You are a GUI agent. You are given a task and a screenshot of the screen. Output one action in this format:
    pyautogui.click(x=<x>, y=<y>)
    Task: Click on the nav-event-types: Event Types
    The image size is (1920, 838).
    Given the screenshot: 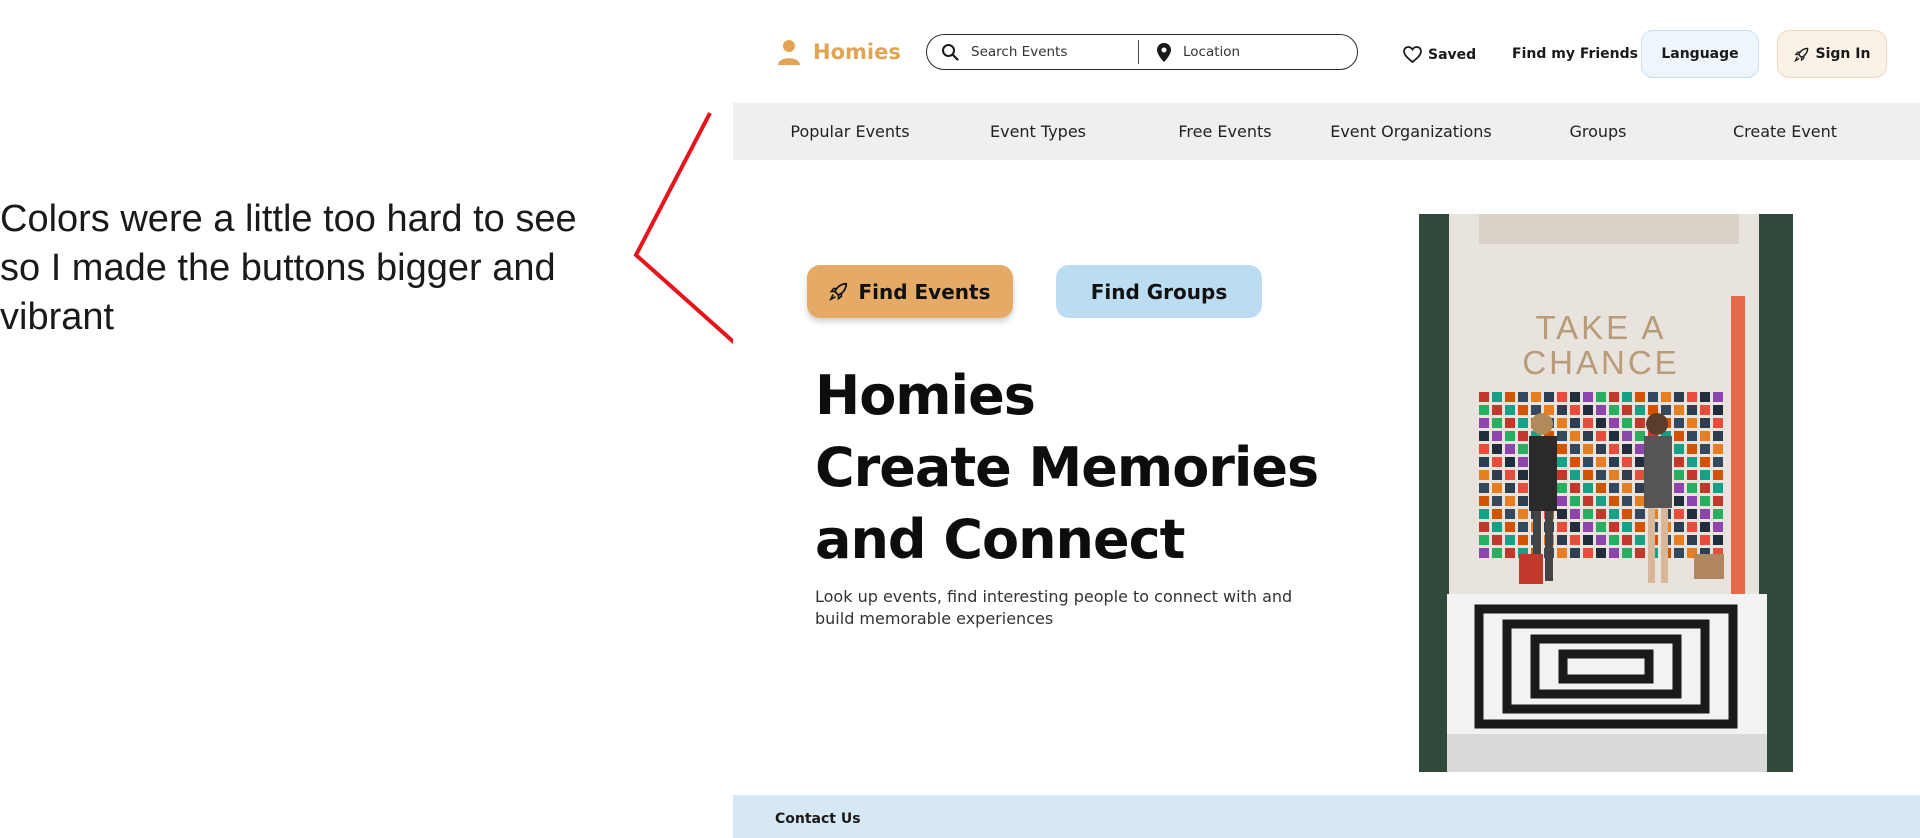 What is the action you would take?
    pyautogui.click(x=1038, y=131)
    